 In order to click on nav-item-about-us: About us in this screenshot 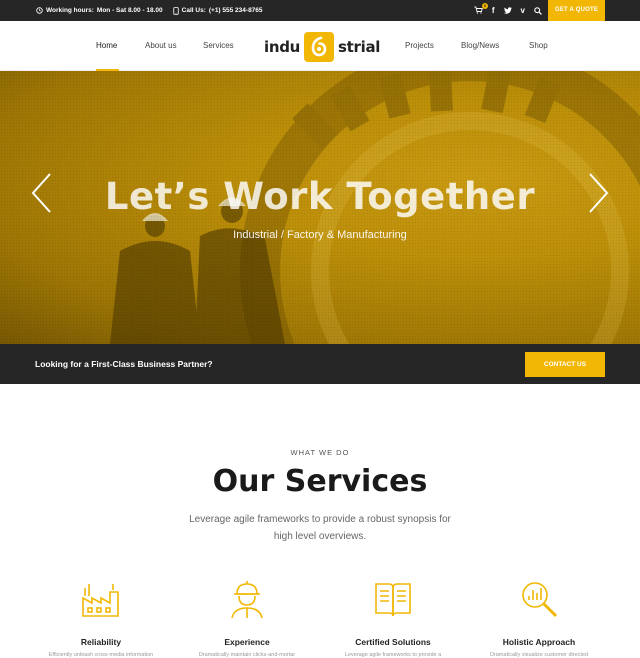, I will do `click(161, 46)`.